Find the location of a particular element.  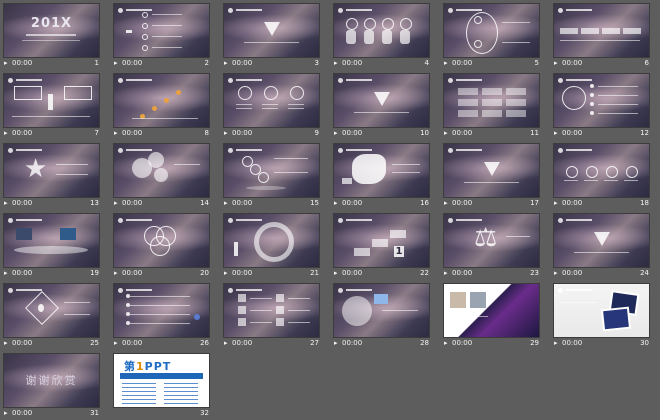

slide-thumbnail: ▸ 00:00 21 is located at coordinates (275, 245).